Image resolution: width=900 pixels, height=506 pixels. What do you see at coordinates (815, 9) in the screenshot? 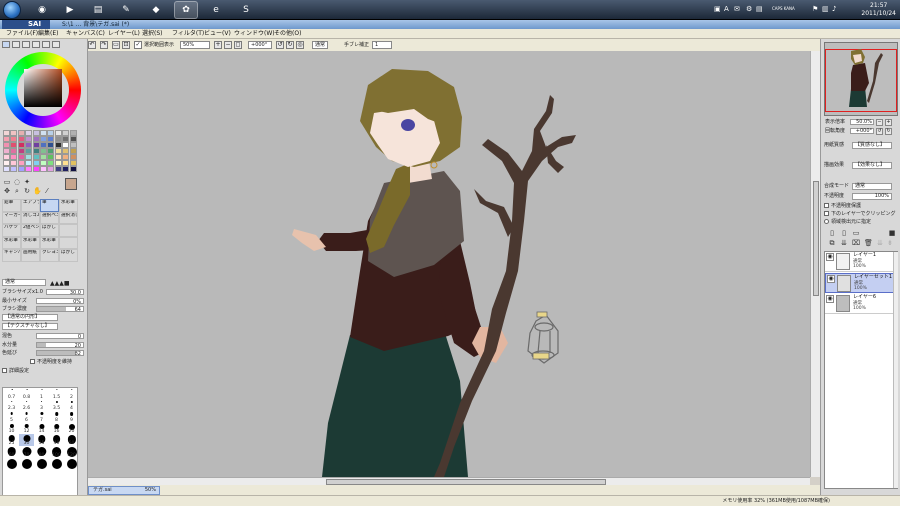
I see `flag-icon: ⚑` at bounding box center [815, 9].